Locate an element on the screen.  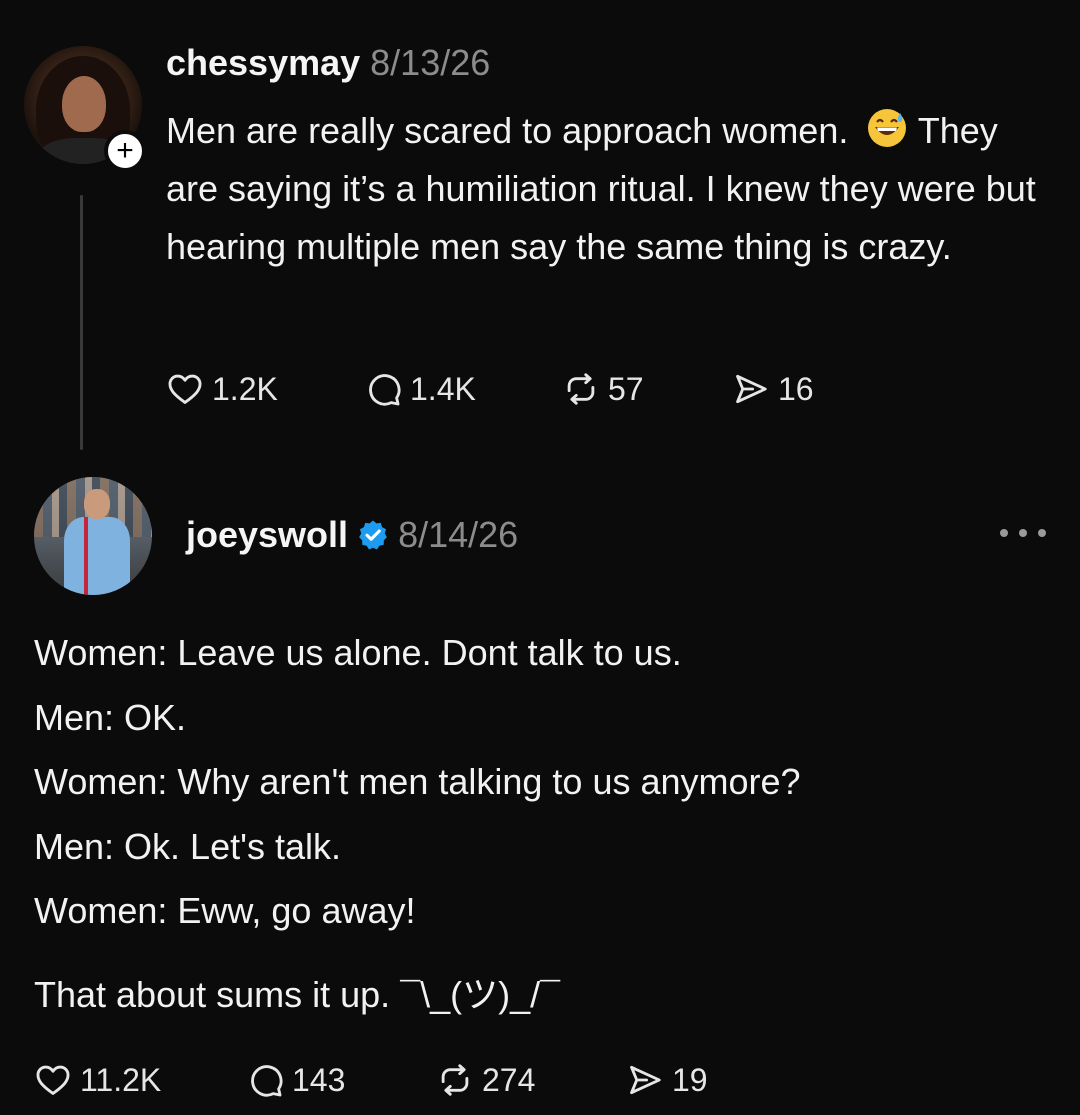
post2-header: joeyswoll 8/14/26 is located at coordinates (352, 535).